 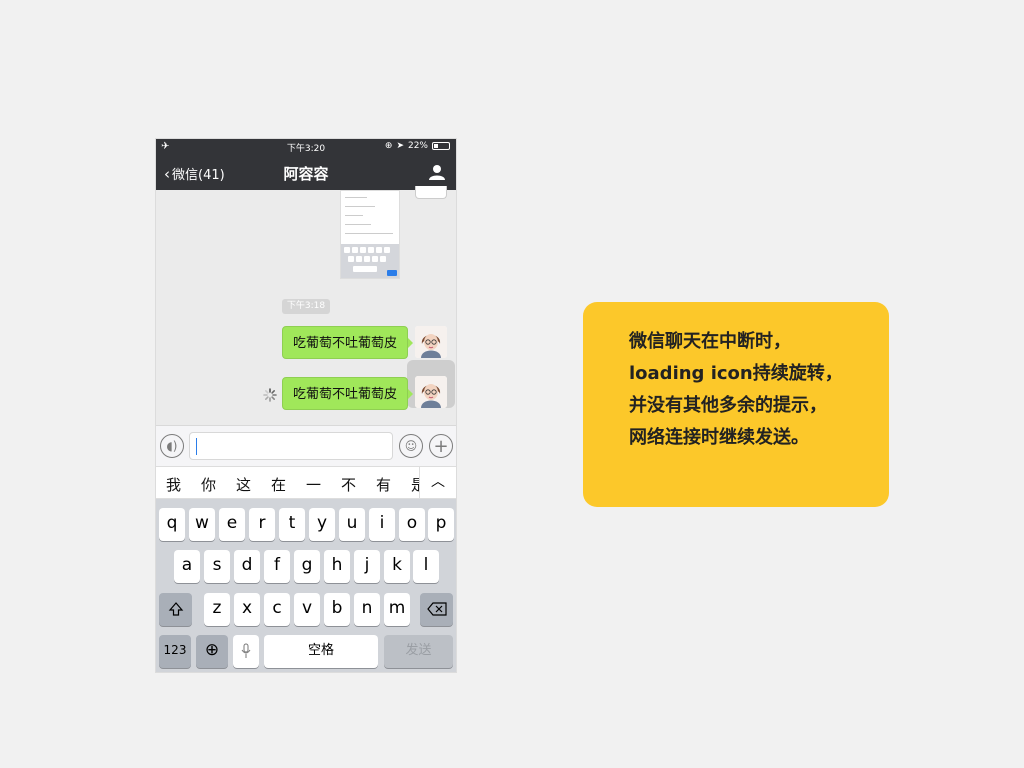 I want to click on key: e, so click(x=232, y=524).